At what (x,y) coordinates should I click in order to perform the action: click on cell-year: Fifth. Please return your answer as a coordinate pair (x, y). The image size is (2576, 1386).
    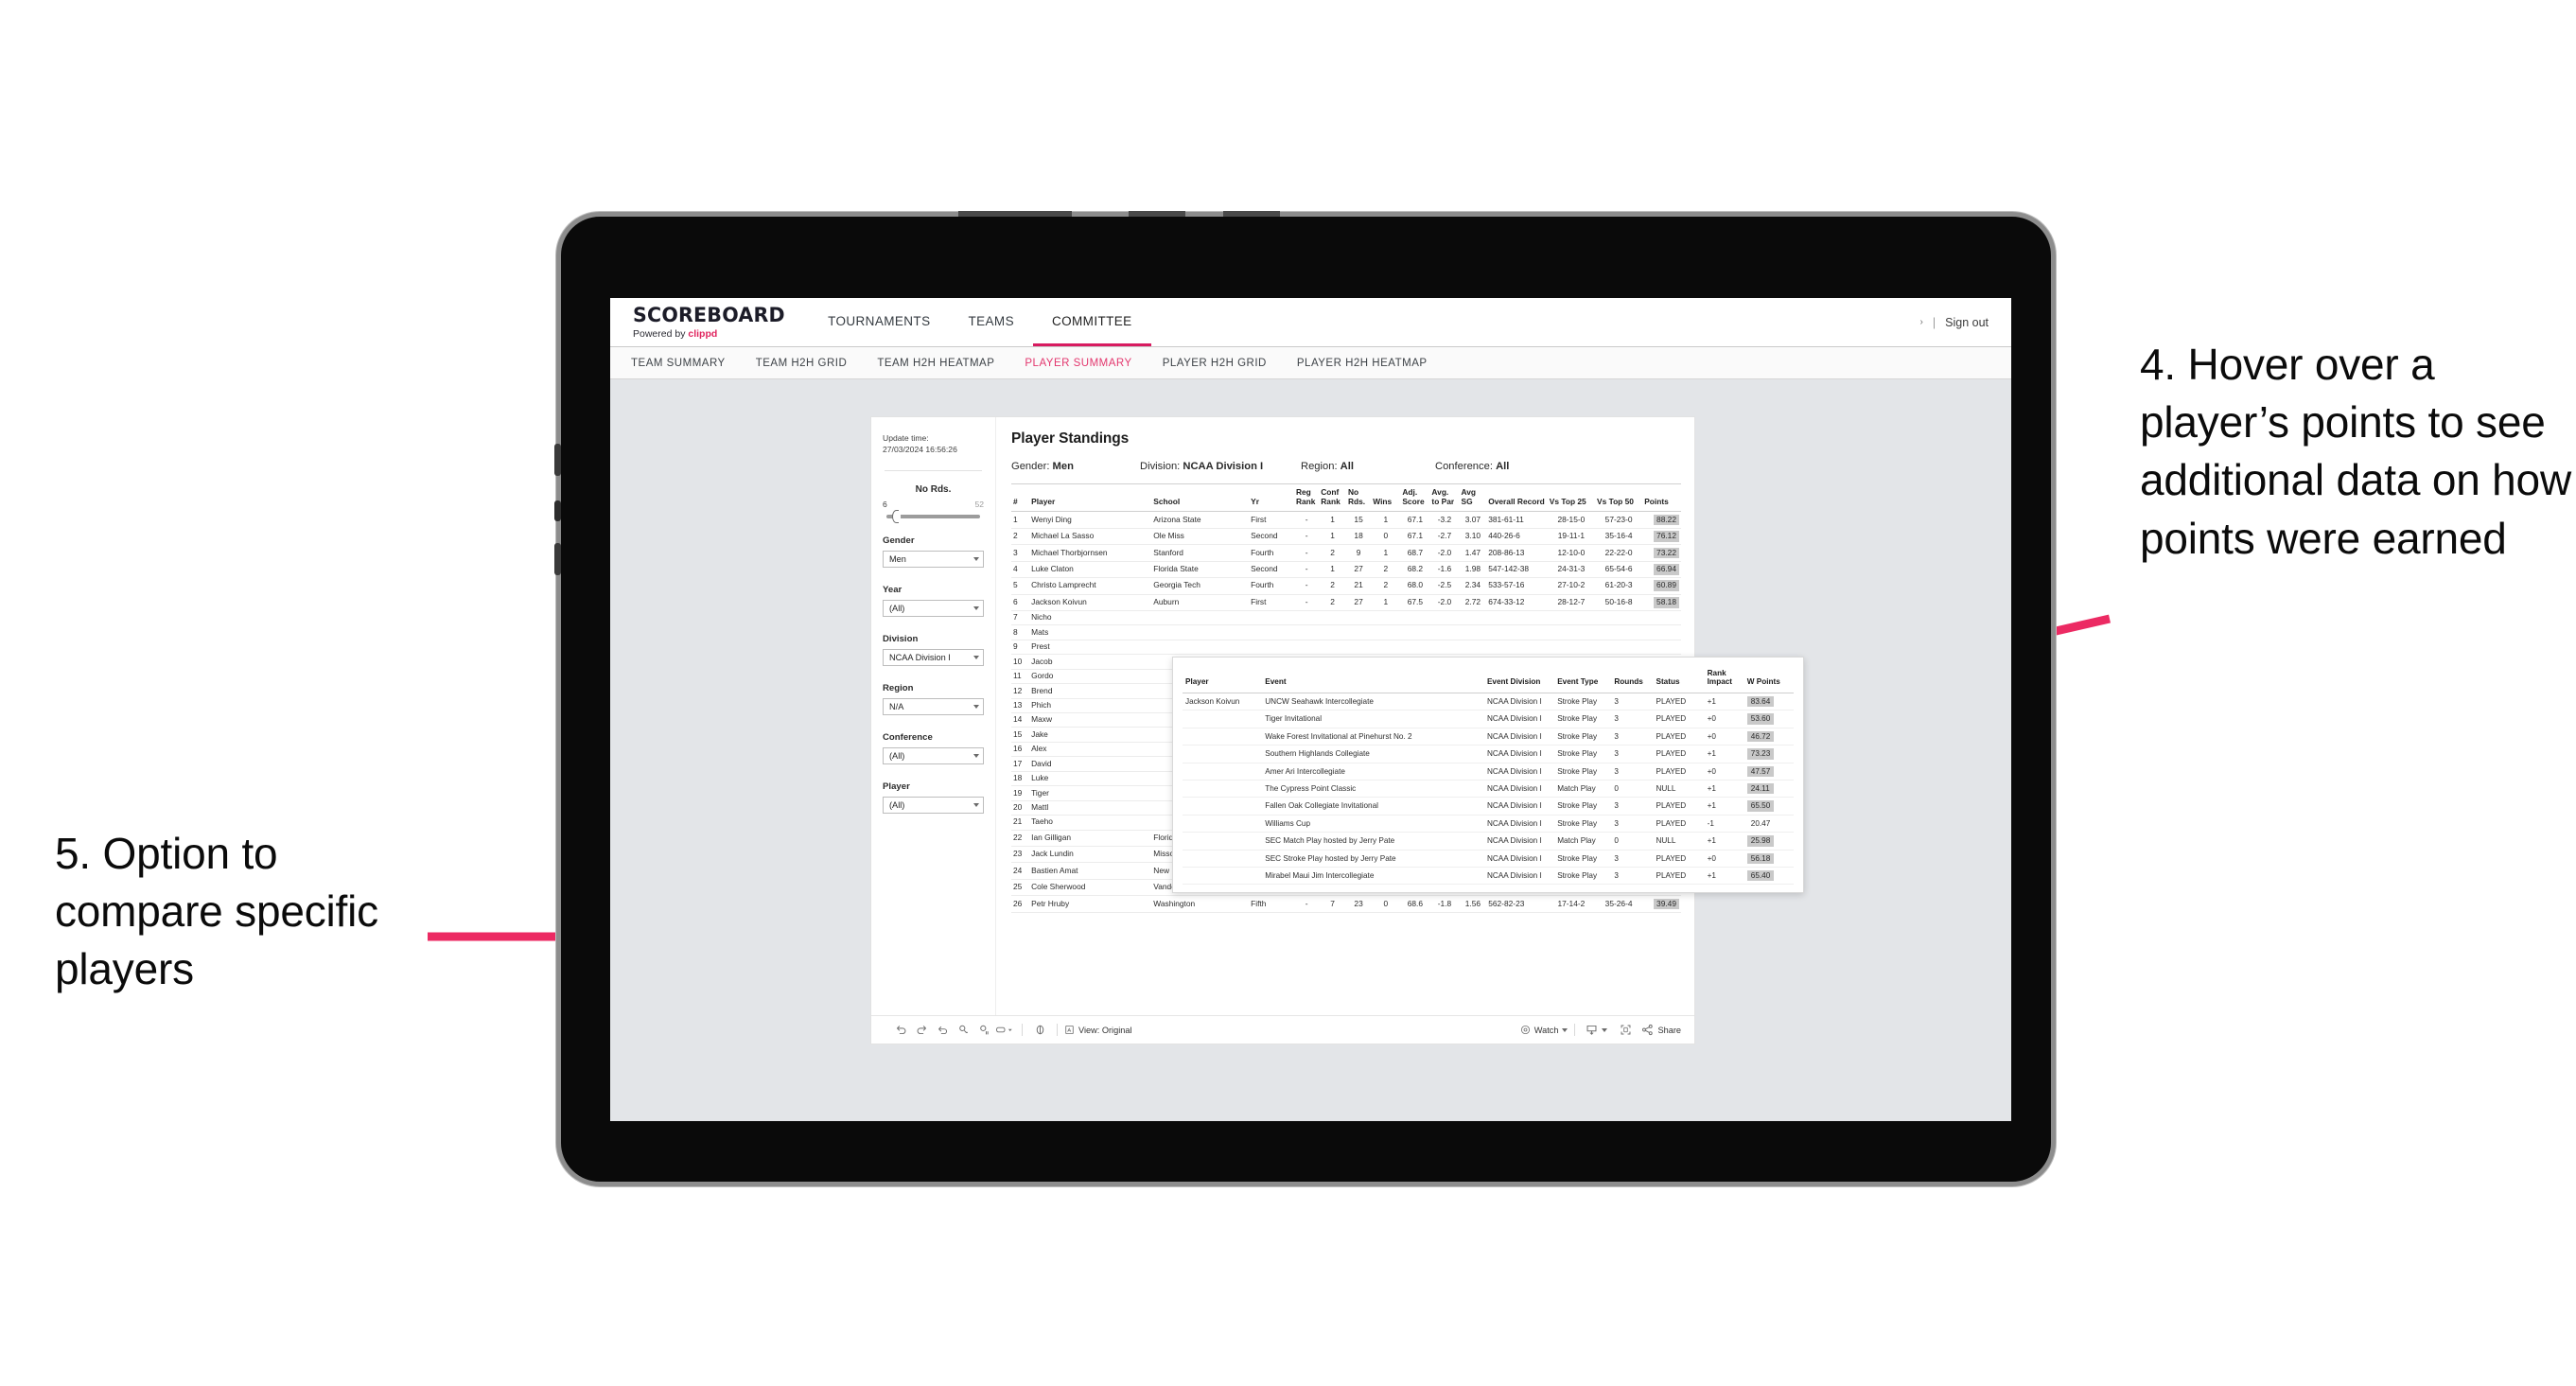
    Looking at the image, I should click on (1271, 904).